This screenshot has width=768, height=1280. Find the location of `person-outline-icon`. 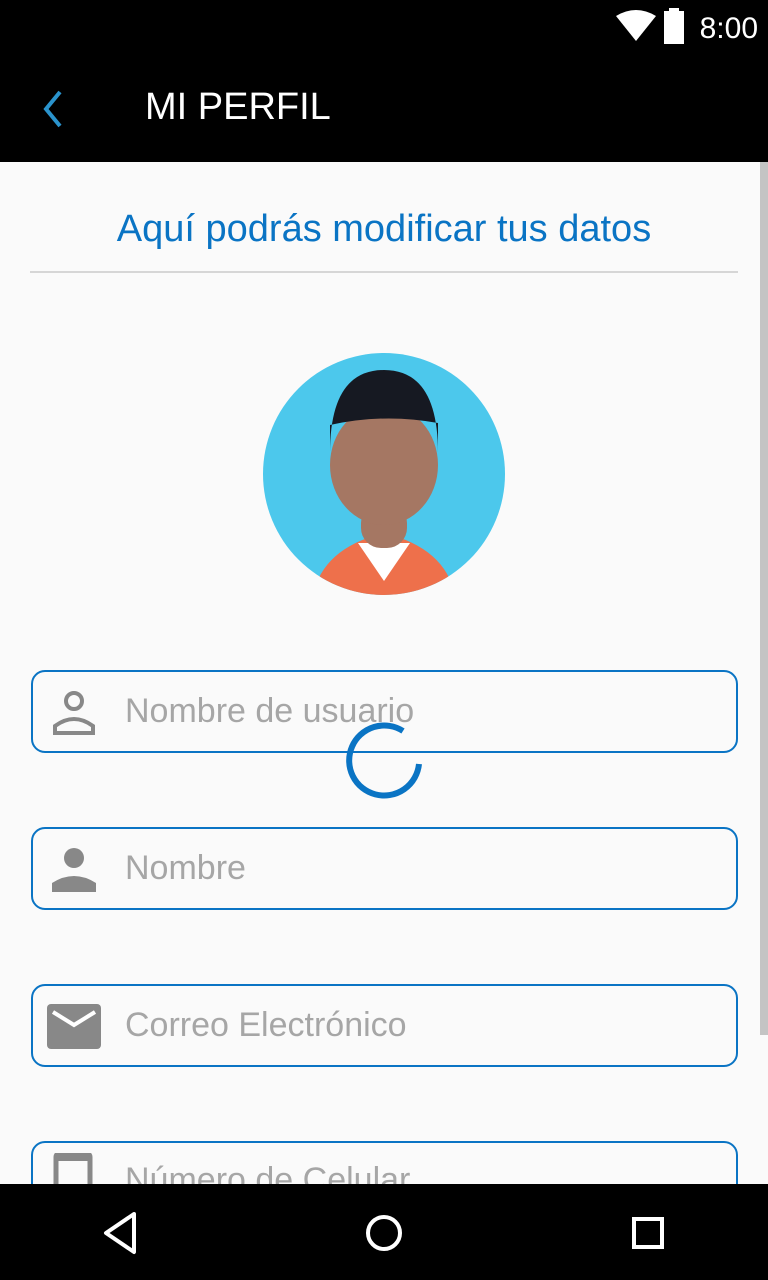

person-outline-icon is located at coordinates (74, 713).